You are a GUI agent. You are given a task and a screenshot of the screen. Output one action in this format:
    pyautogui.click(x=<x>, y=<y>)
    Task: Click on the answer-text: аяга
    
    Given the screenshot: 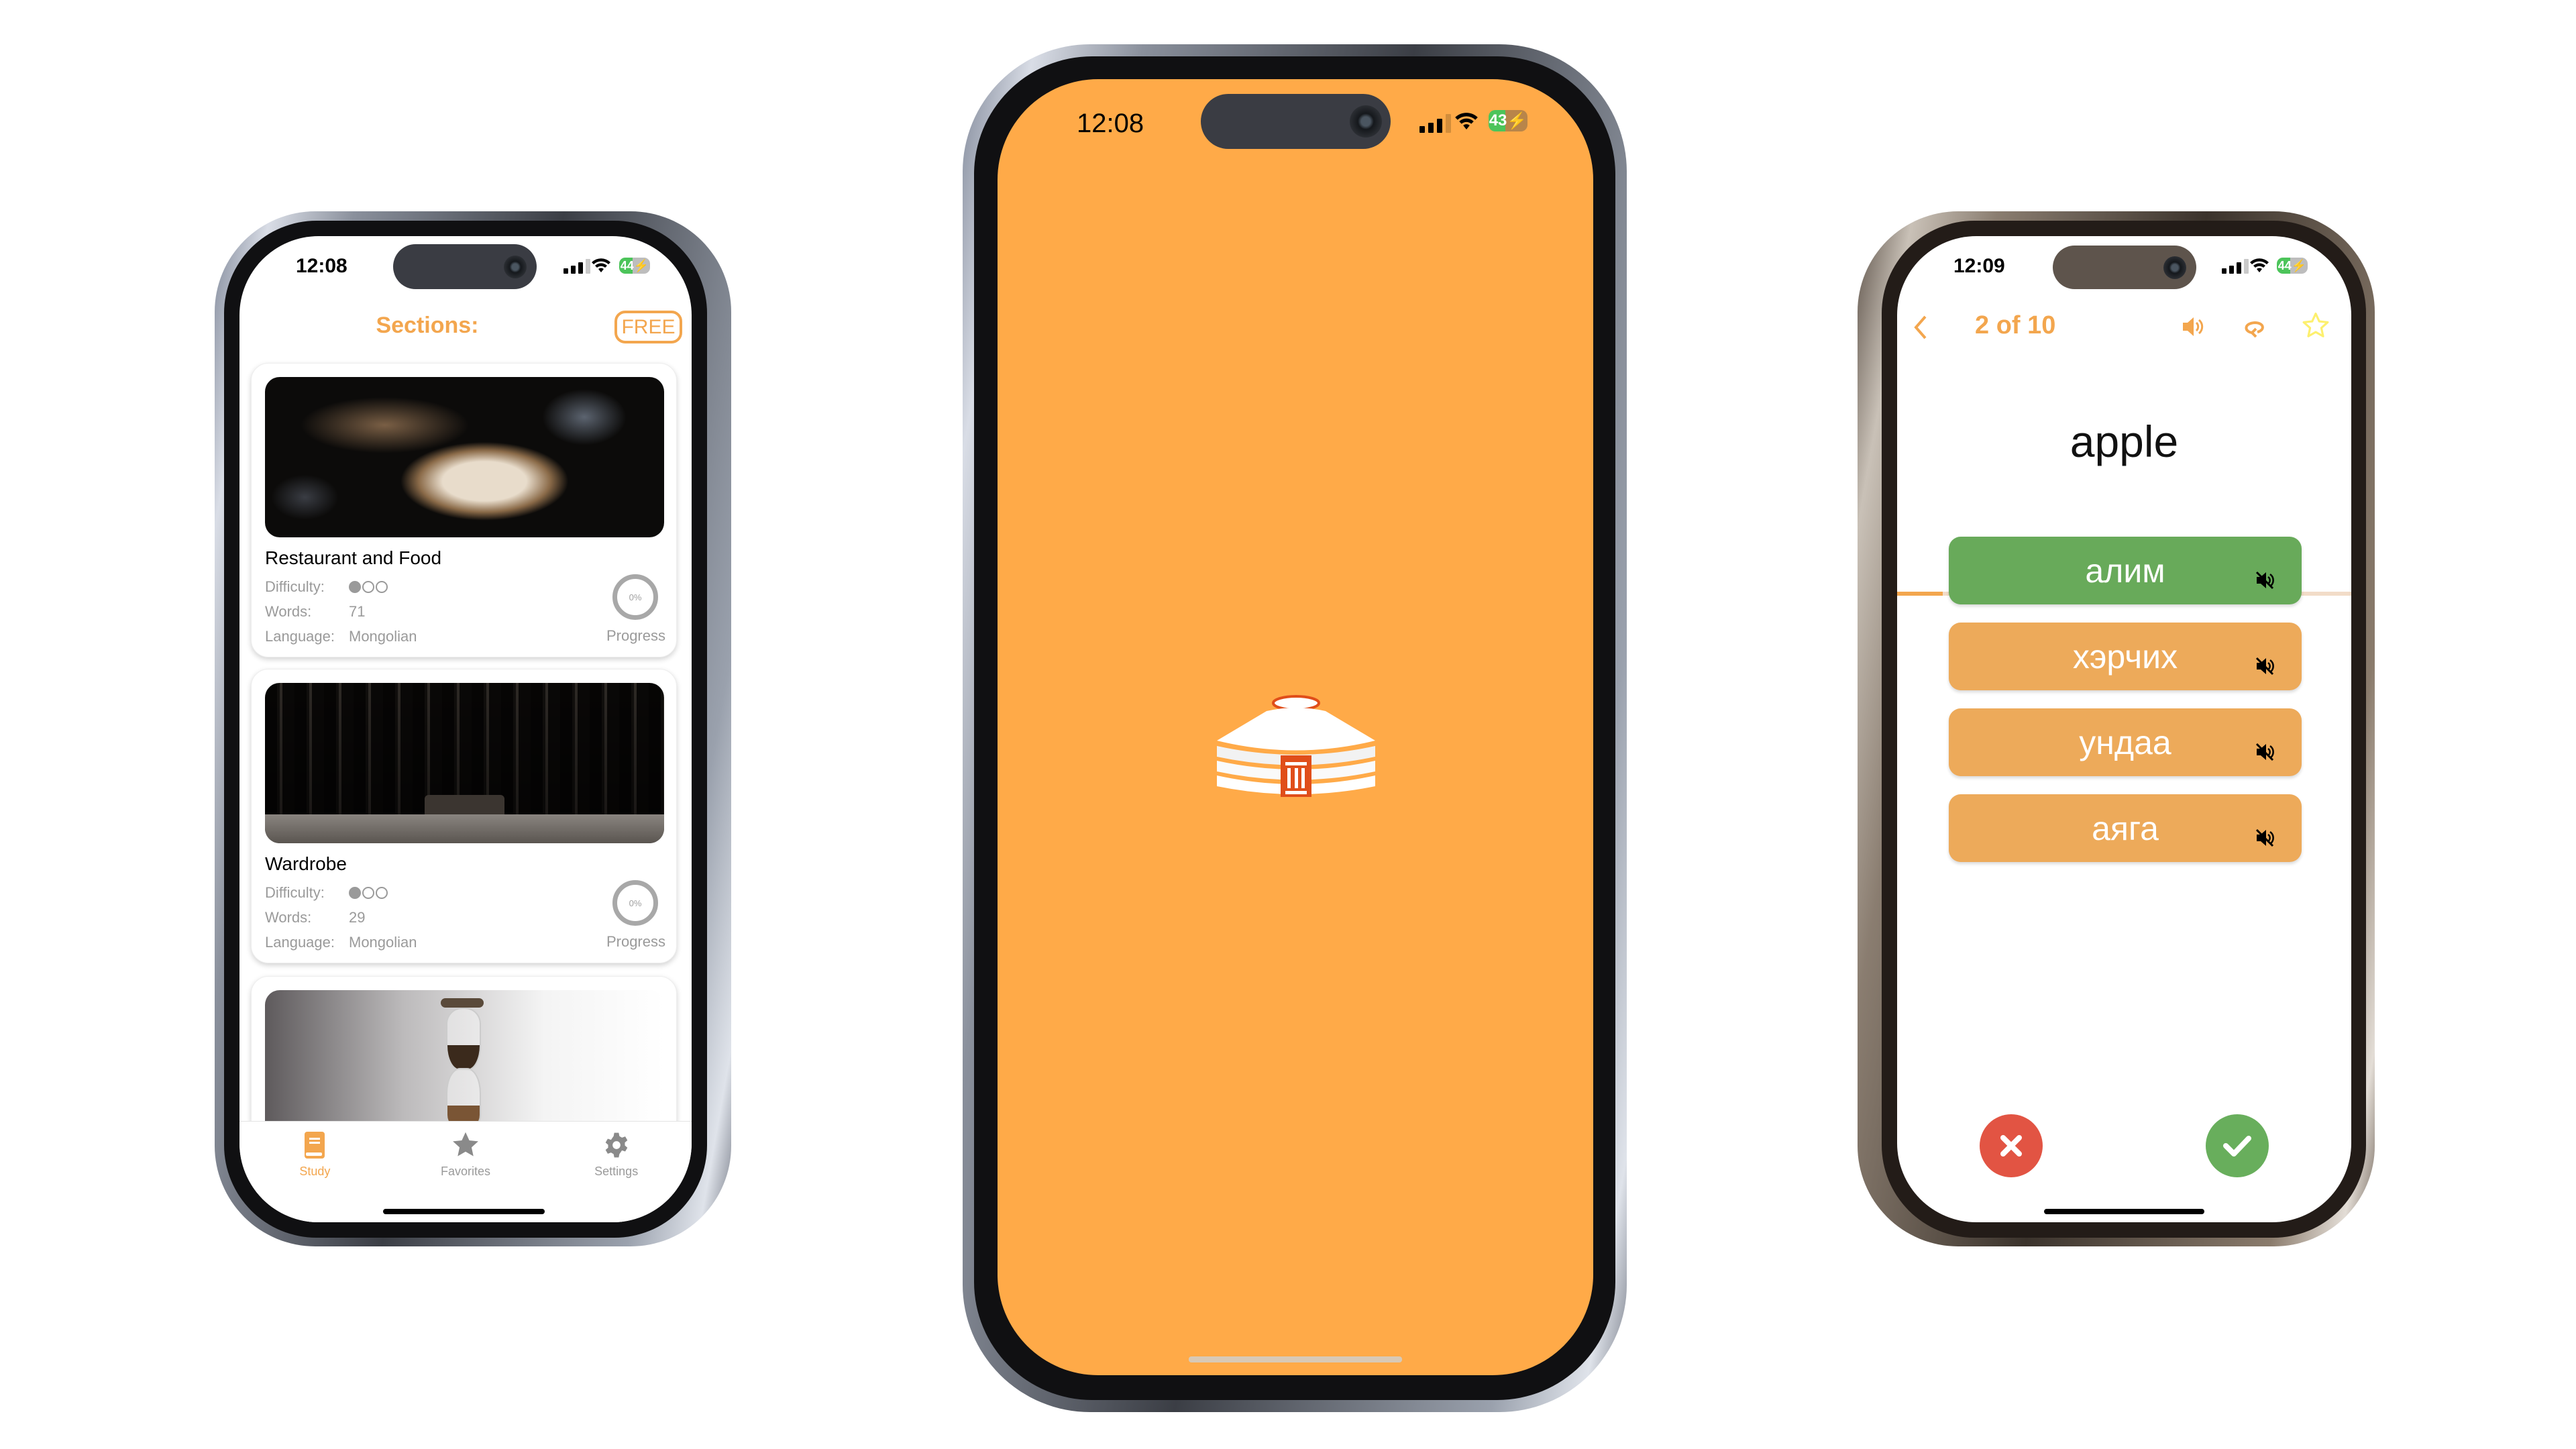 What is the action you would take?
    pyautogui.click(x=2125, y=828)
    